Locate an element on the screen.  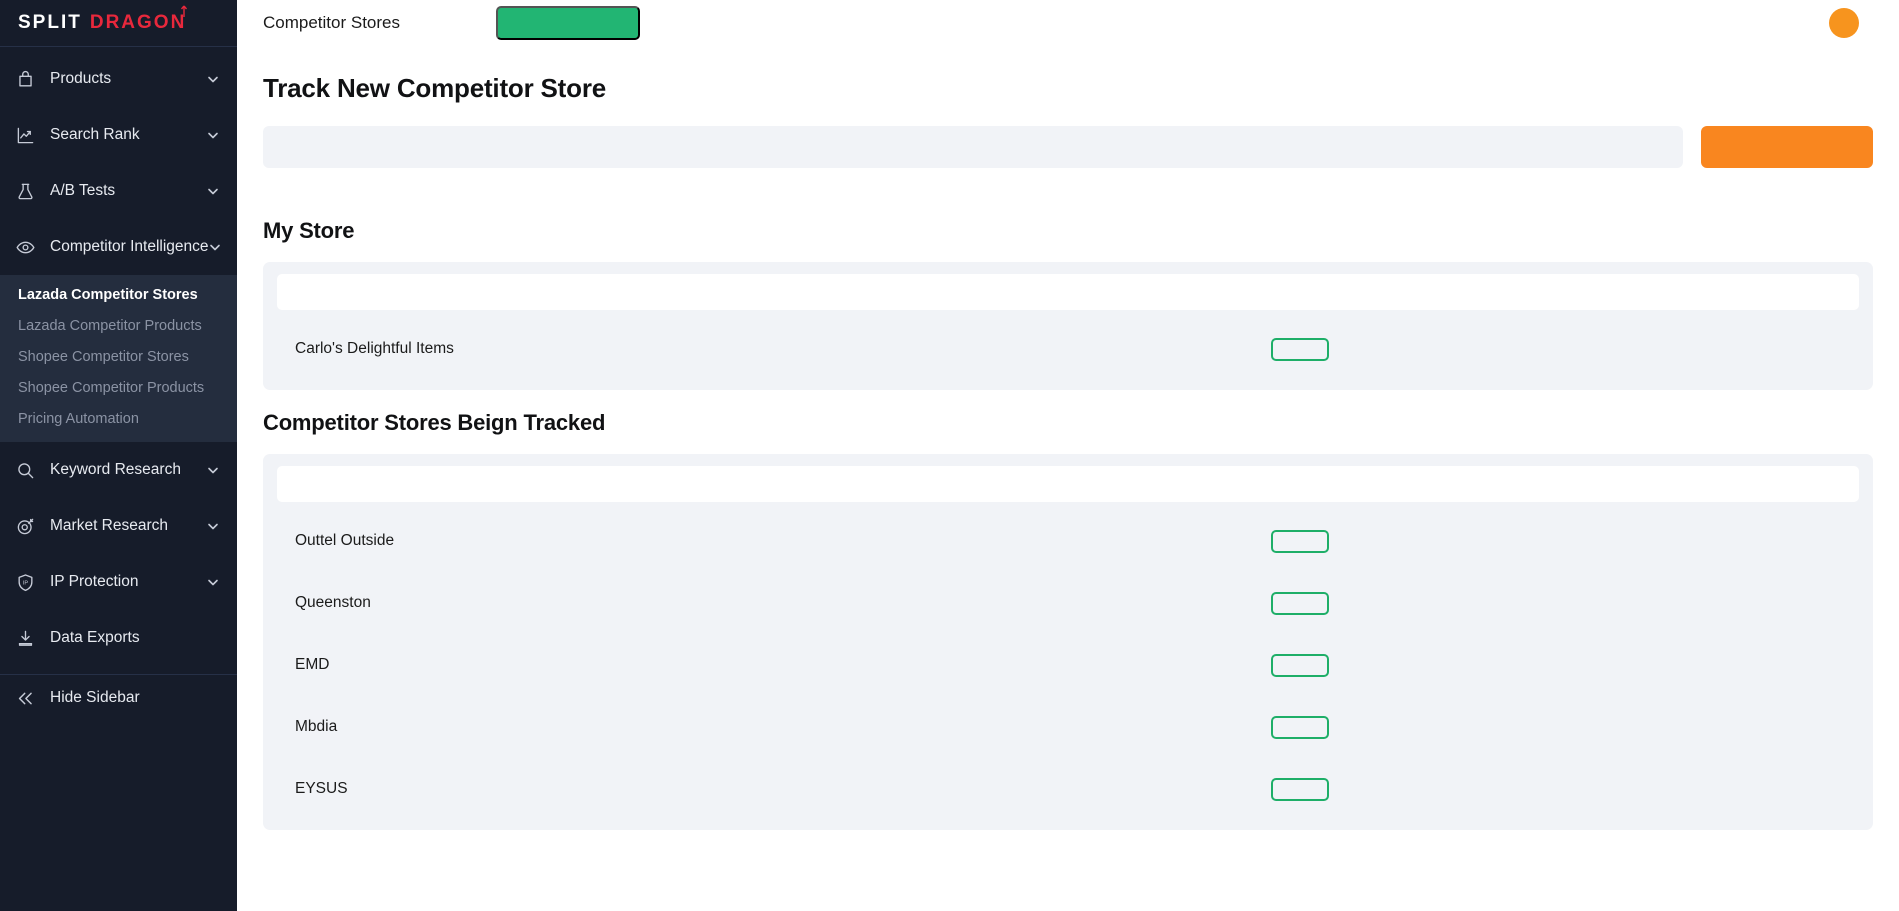
target-icon is located at coordinates (25, 526).